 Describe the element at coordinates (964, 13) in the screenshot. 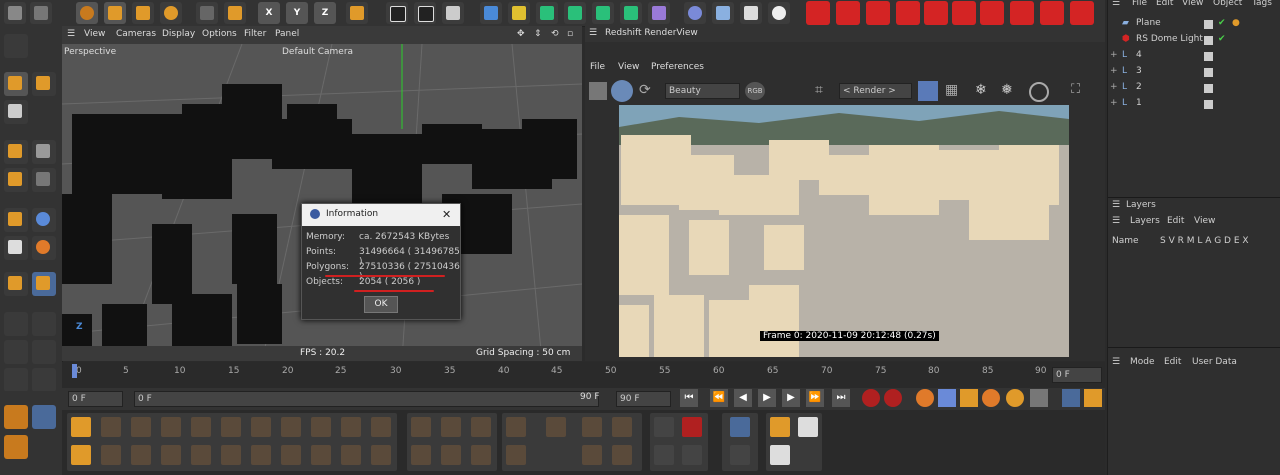

I see `redshift-point-light-icon` at that location.